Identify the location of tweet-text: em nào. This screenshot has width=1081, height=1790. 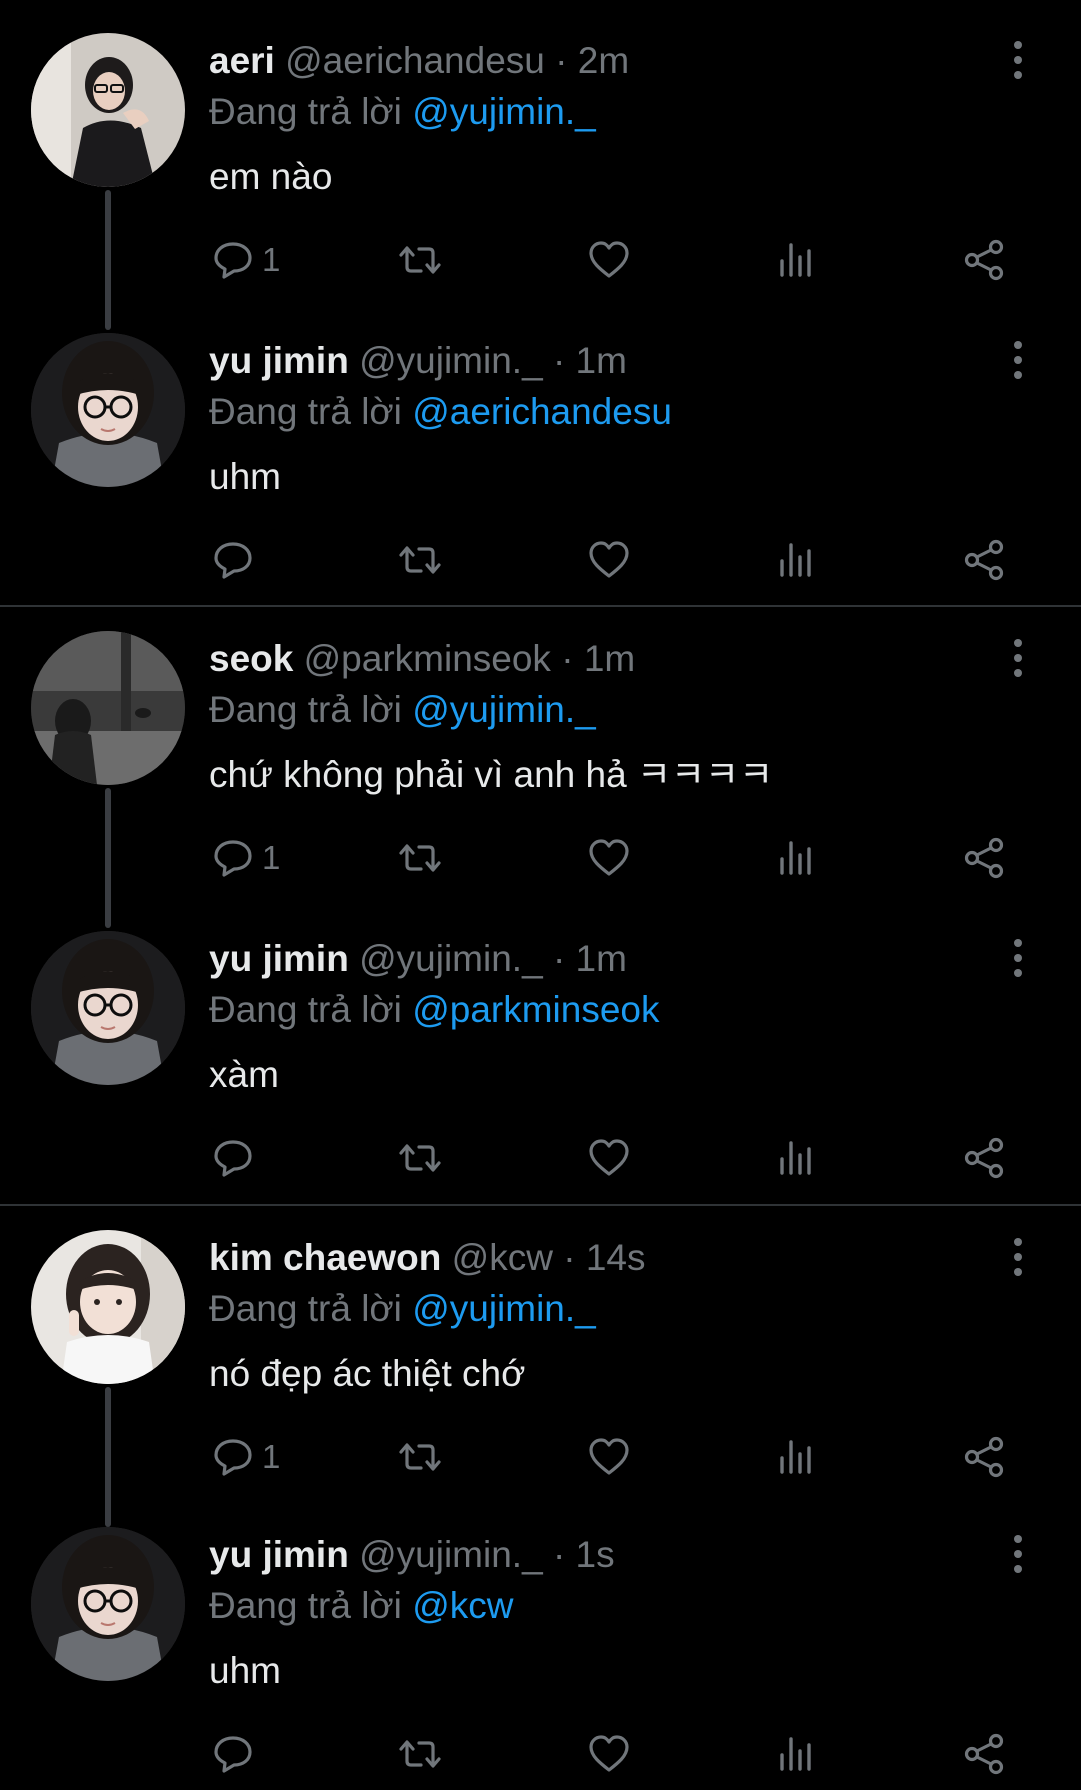
(271, 176).